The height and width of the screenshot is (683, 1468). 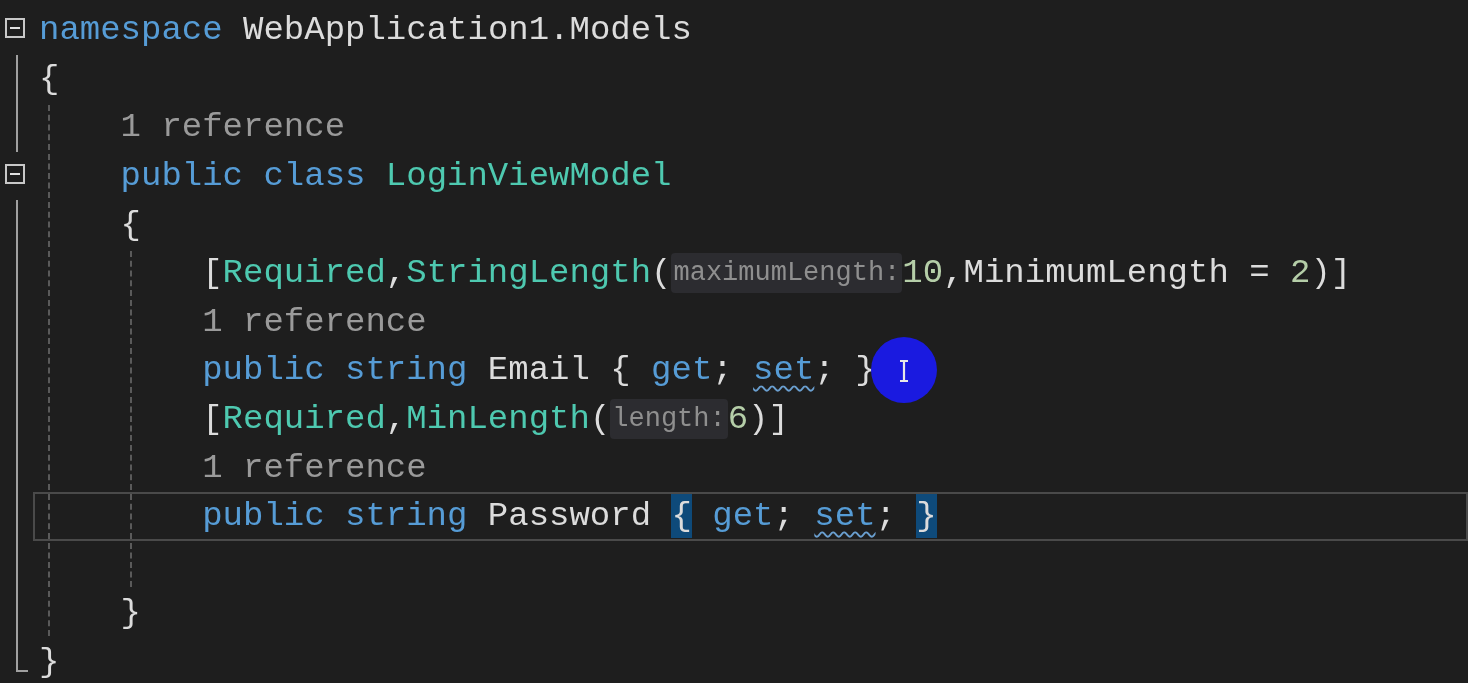 I want to click on code-token: Email {, so click(x=559, y=371).